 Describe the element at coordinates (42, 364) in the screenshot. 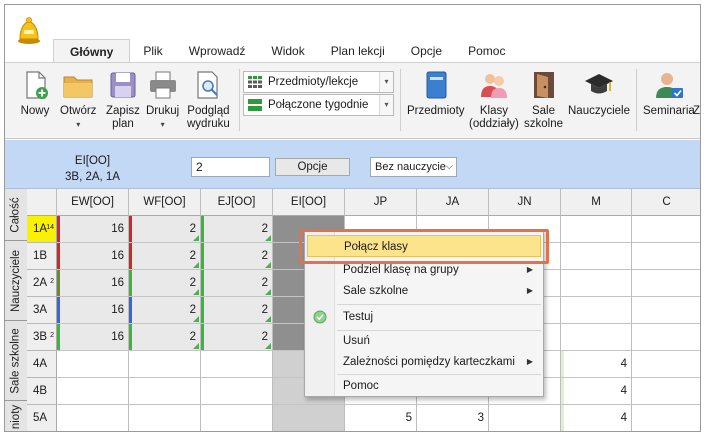

I see `row-header: 4A` at that location.